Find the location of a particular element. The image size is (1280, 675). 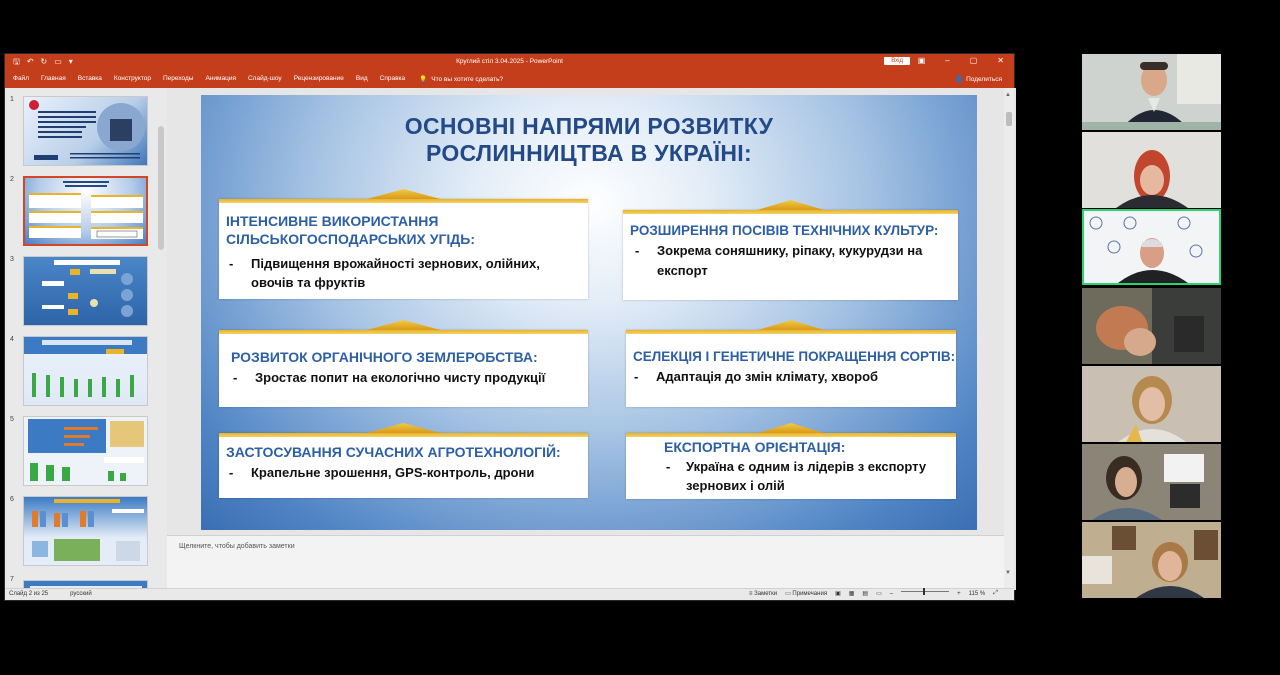

card-bullet-text: зернових і олій is located at coordinates (735, 485).